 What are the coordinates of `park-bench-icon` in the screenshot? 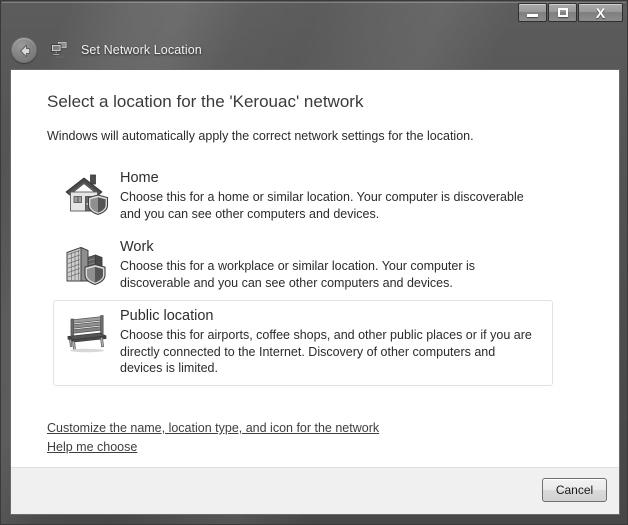 It's located at (86, 332).